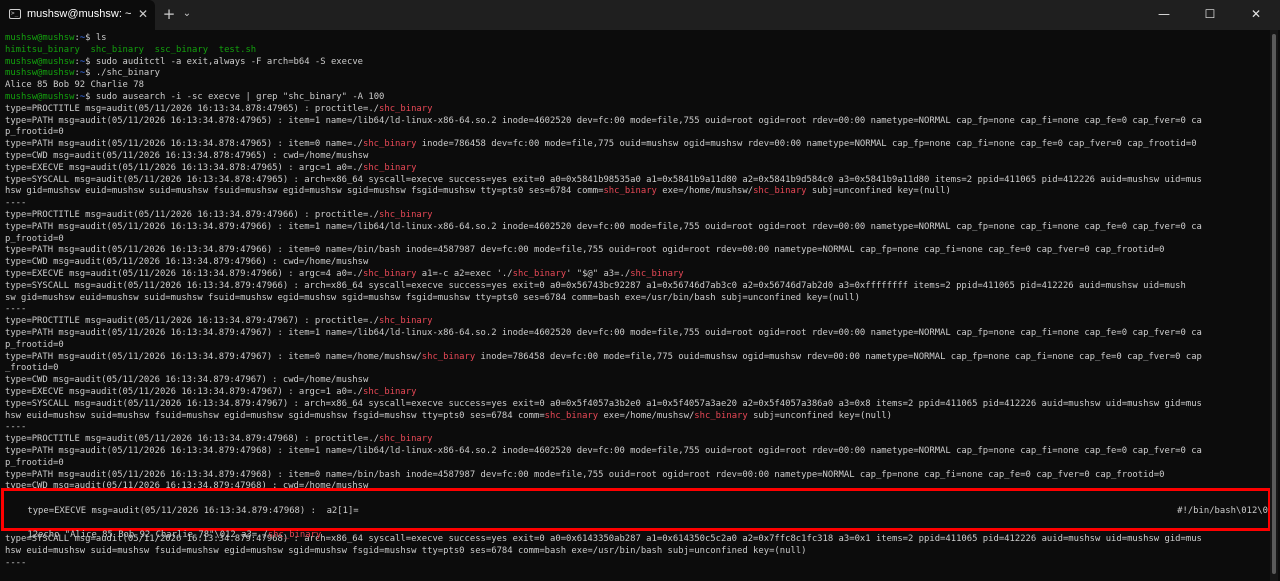 The image size is (1280, 581). I want to click on terminal-line: mushsw@mushsw:~$ ./shc_binary, so click(636, 73).